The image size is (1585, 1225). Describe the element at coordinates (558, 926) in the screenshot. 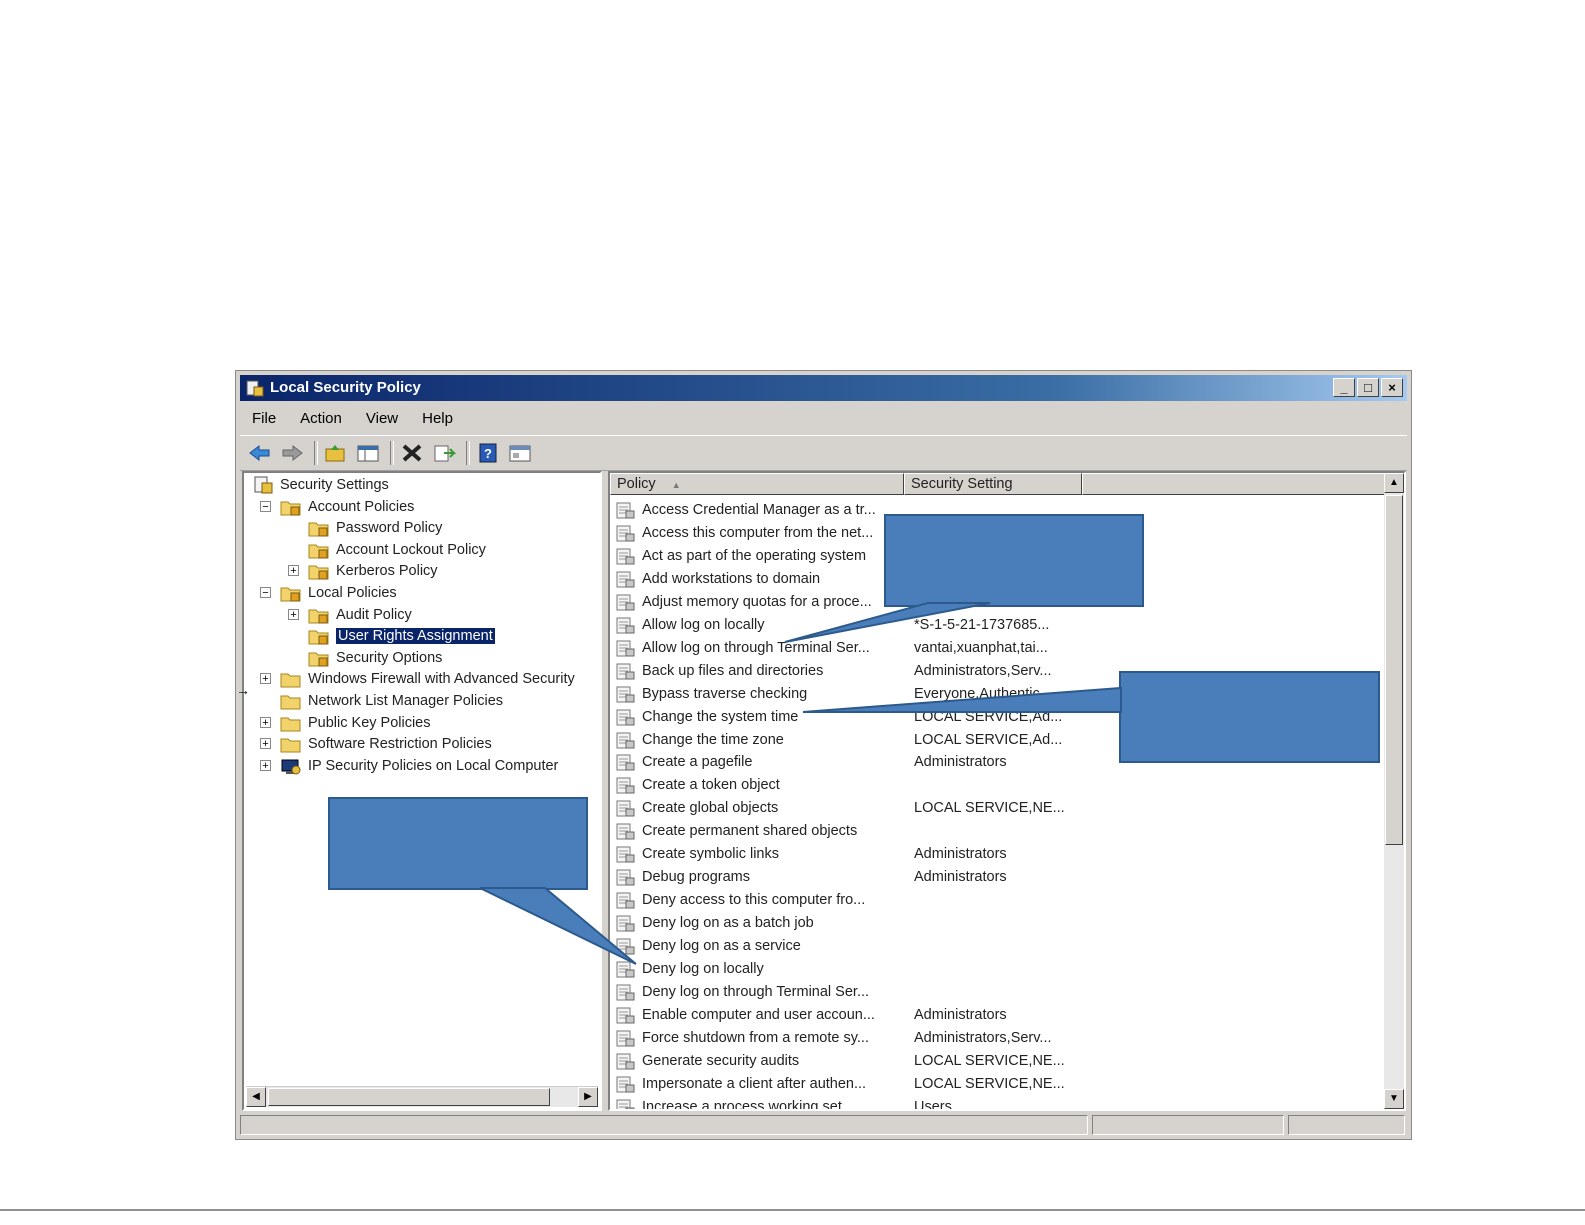

I see `callout-pointer-bottom` at that location.